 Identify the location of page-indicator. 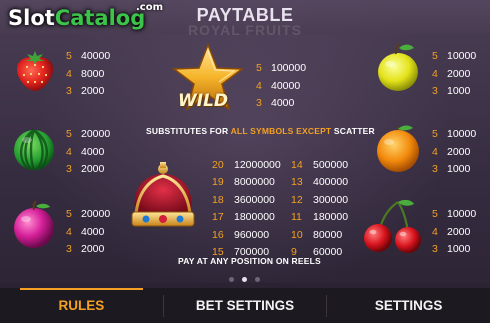
(244, 279).